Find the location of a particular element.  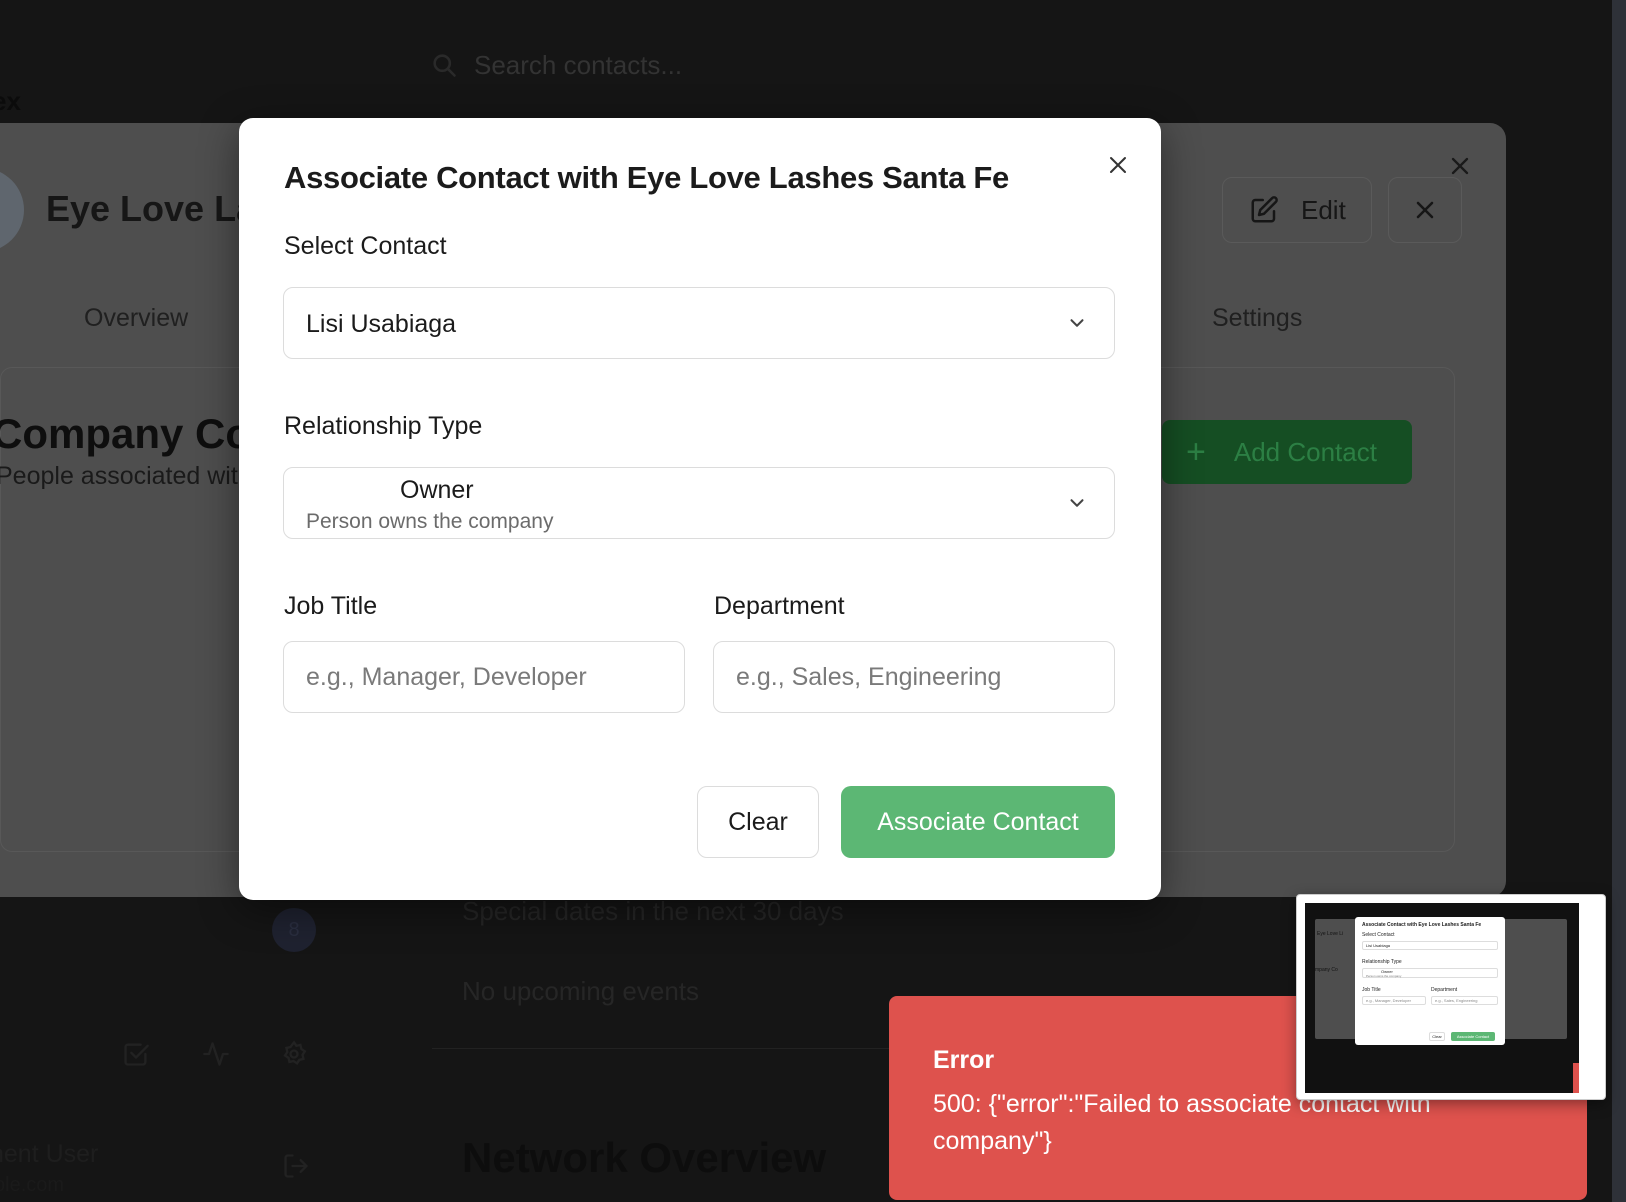

thumbnail-relationship-field: Owner Person owns the company is located at coordinates (1430, 973).